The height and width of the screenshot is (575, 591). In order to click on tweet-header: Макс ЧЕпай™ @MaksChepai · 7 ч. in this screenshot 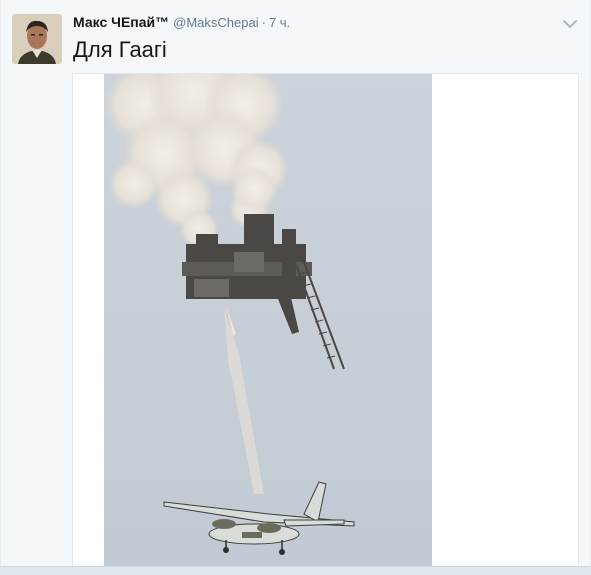, I will do `click(181, 23)`.